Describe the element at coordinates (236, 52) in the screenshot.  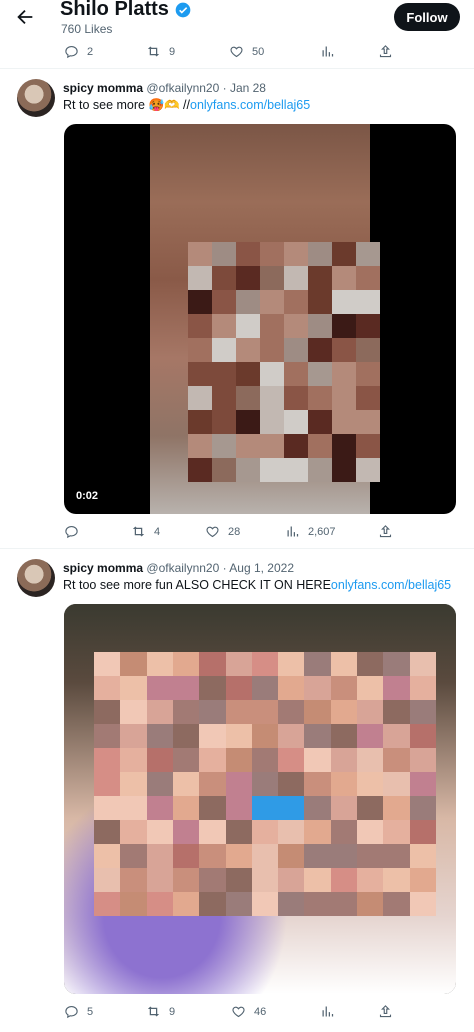
I see `heart-icon` at that location.